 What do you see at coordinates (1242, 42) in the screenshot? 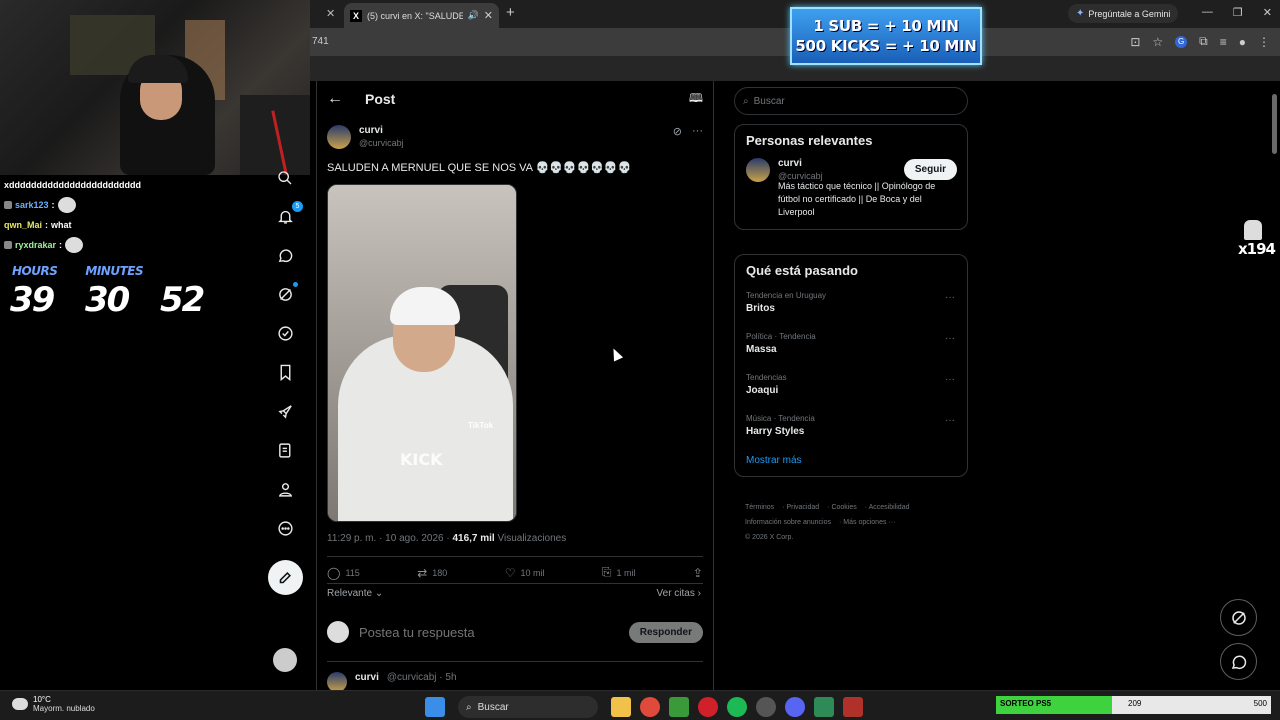
I see `profile-icon: ●` at bounding box center [1242, 42].